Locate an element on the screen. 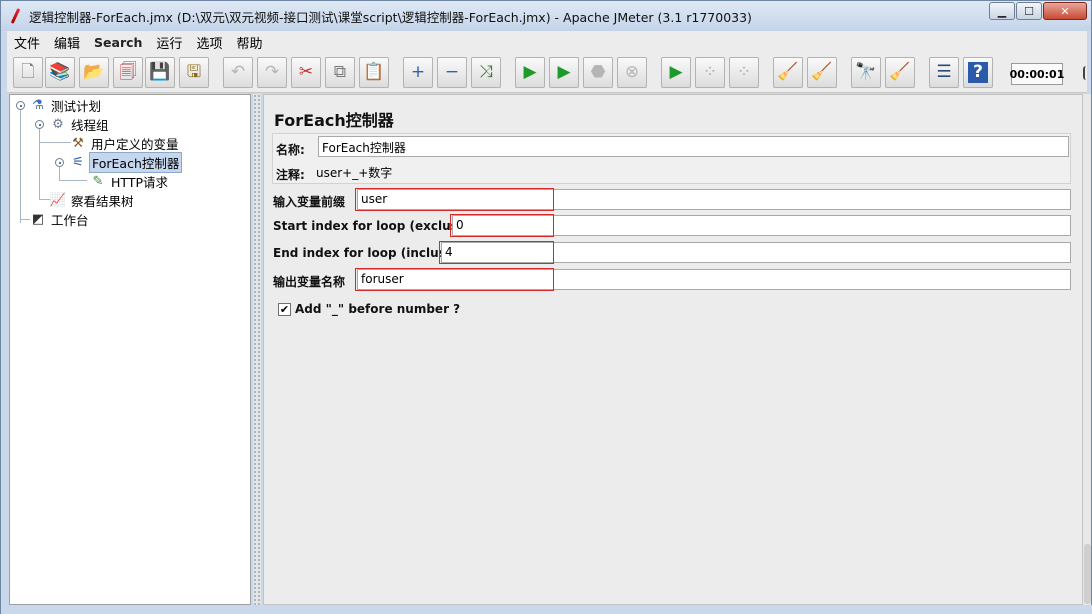 The height and width of the screenshot is (614, 1092). search-icon: 🔭 is located at coordinates (866, 72).